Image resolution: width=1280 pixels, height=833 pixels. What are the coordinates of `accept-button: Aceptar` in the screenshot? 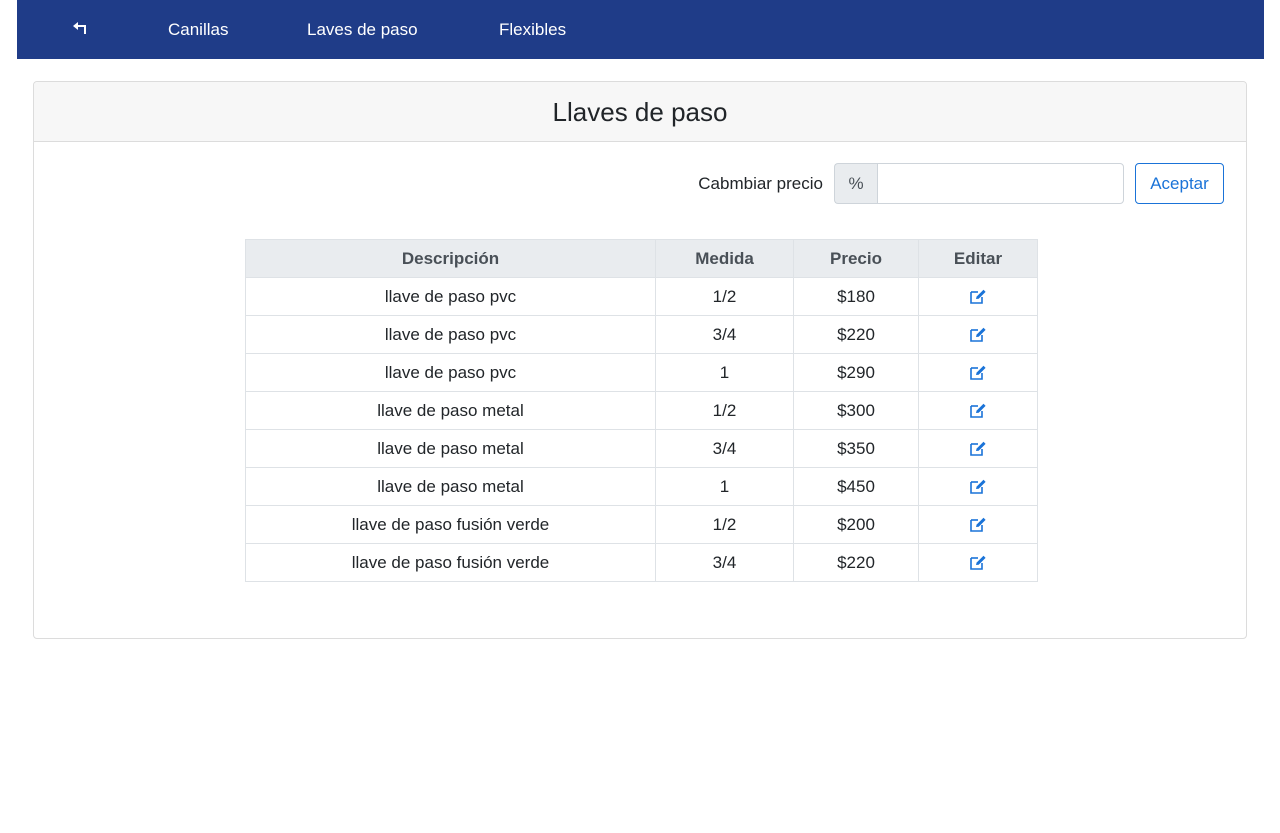 It's located at (1179, 183).